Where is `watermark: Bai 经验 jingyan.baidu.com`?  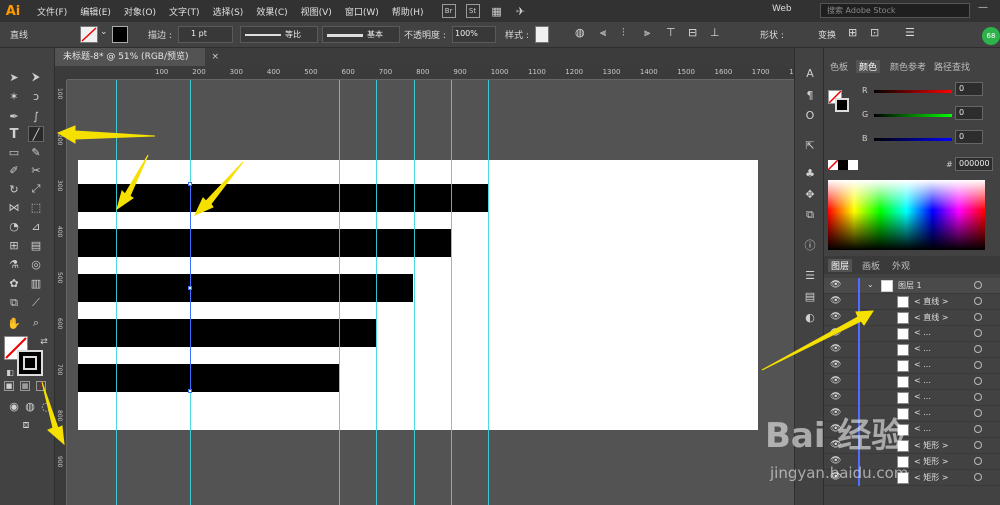 watermark: Bai 经验 jingyan.baidu.com is located at coordinates (836, 449).